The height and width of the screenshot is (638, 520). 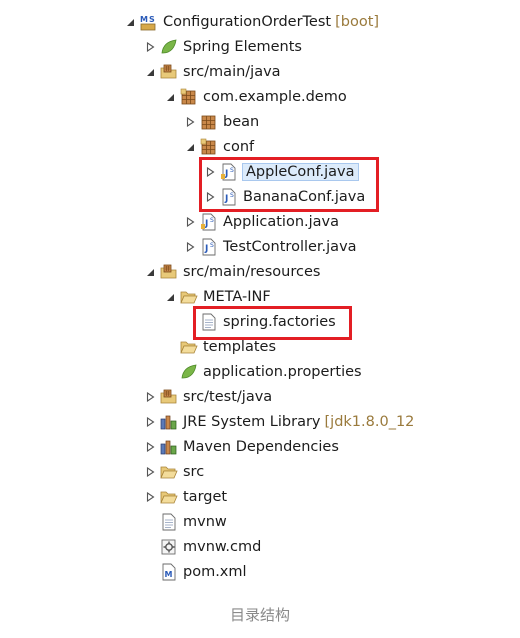 What do you see at coordinates (239, 147) in the screenshot?
I see `tree-item-label: conf` at bounding box center [239, 147].